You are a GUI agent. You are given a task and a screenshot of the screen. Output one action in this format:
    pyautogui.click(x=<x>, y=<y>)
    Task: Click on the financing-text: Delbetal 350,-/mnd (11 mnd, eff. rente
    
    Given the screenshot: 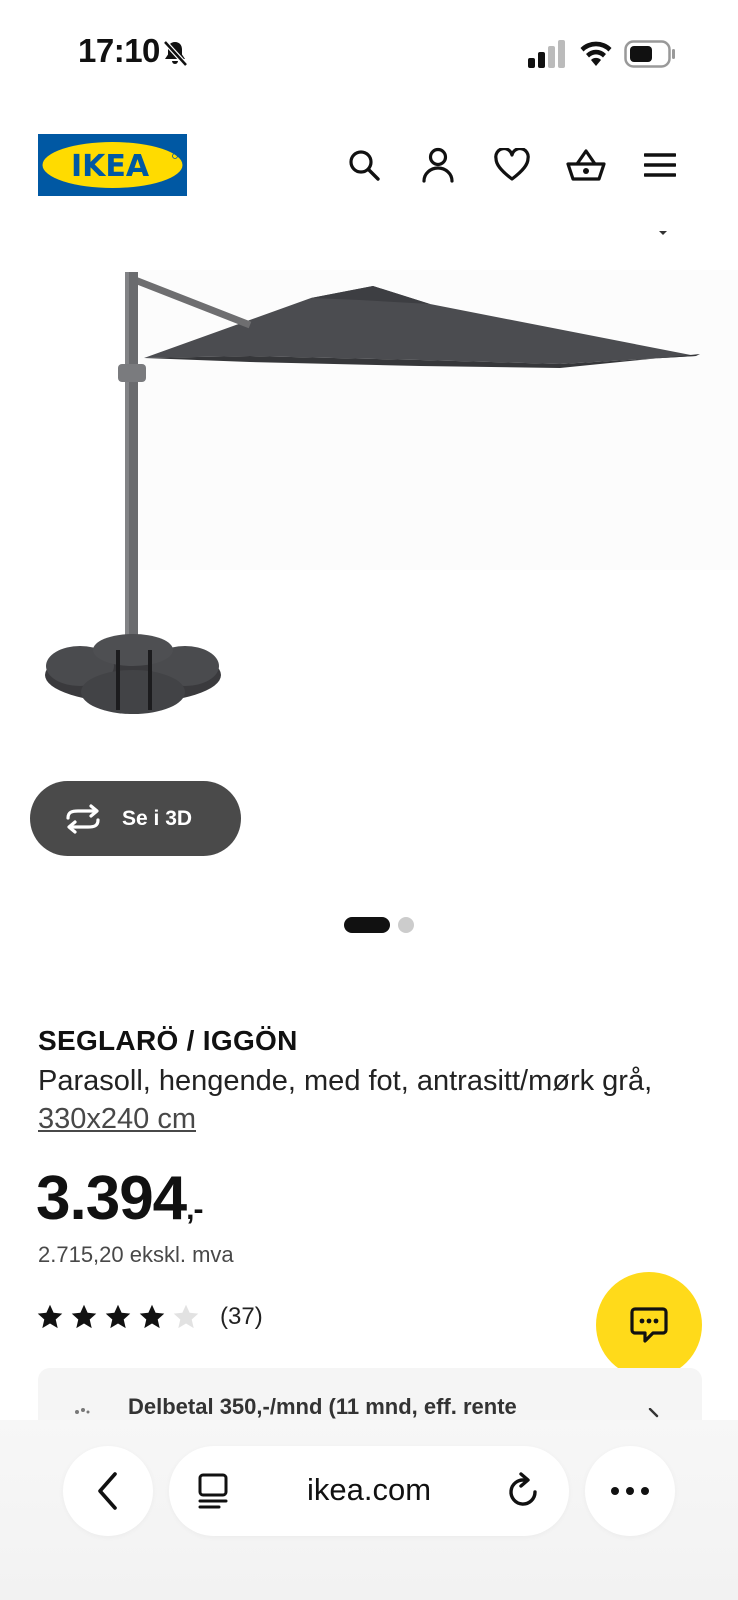 What is the action you would take?
    pyautogui.click(x=322, y=1406)
    